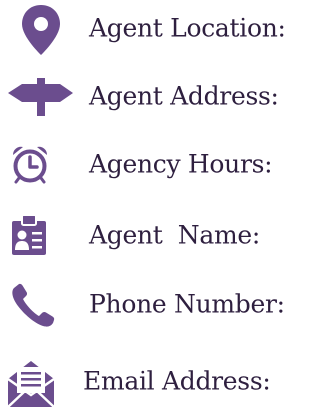  I want to click on location-pin-icon, so click(41, 30).